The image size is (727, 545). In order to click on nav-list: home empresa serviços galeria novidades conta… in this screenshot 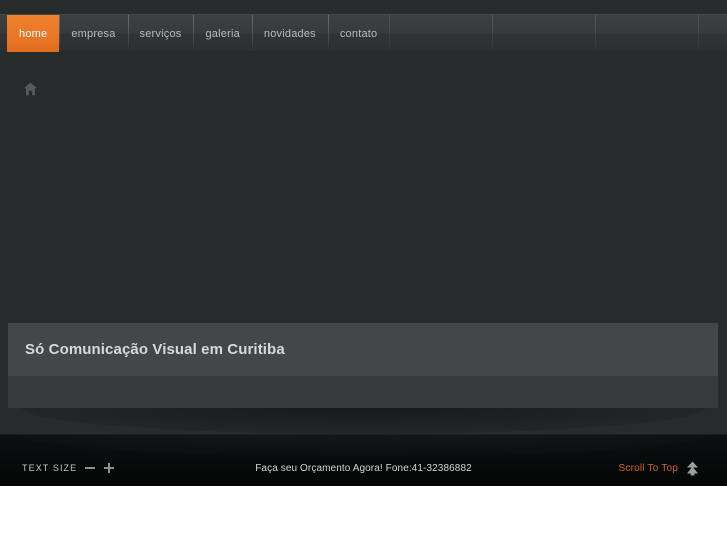, I will do `click(198, 33)`.